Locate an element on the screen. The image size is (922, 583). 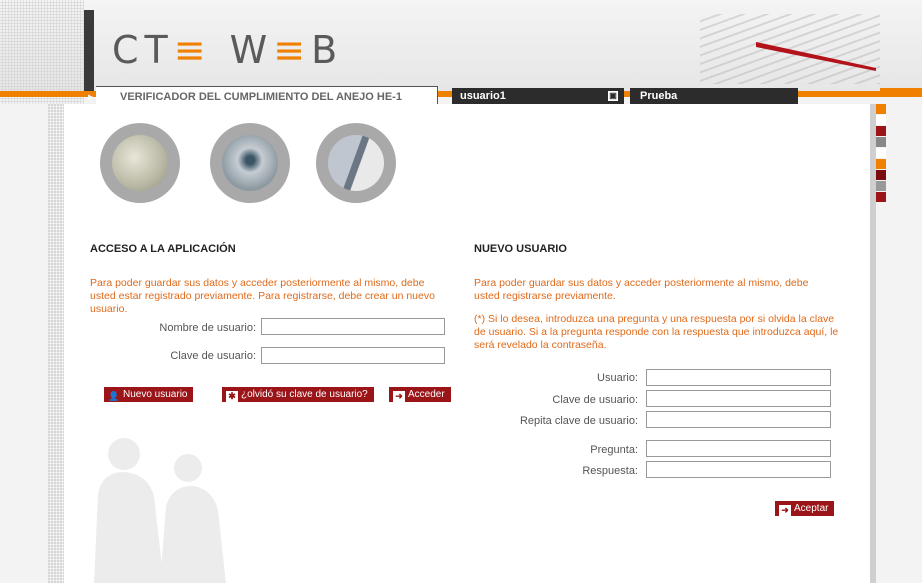
password-field is located at coordinates (353, 355).